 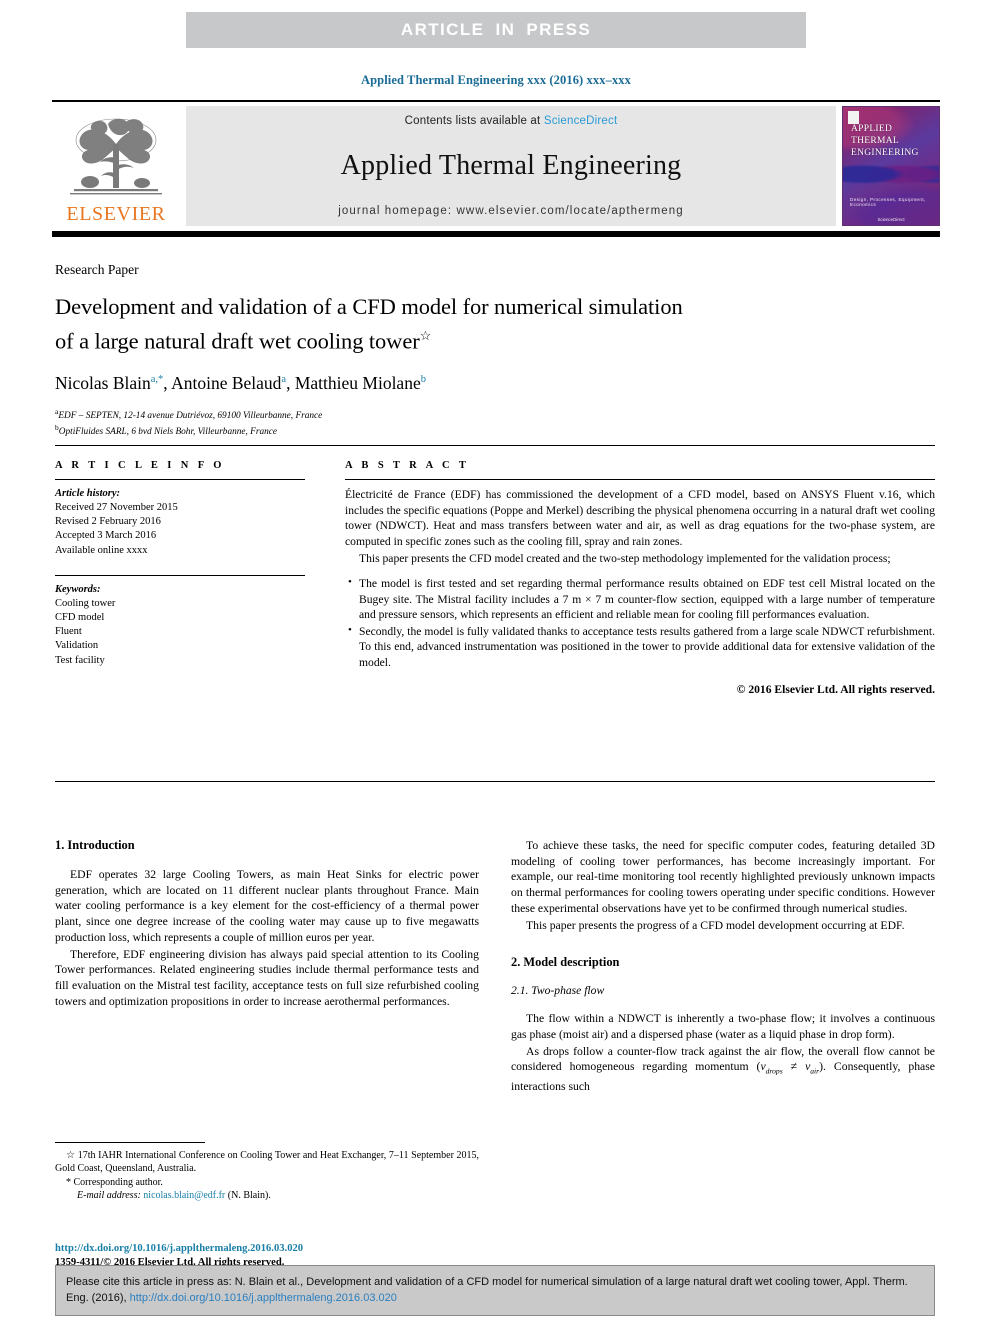 I want to click on elsevier-logo: ELSEVIER, so click(x=116, y=166).